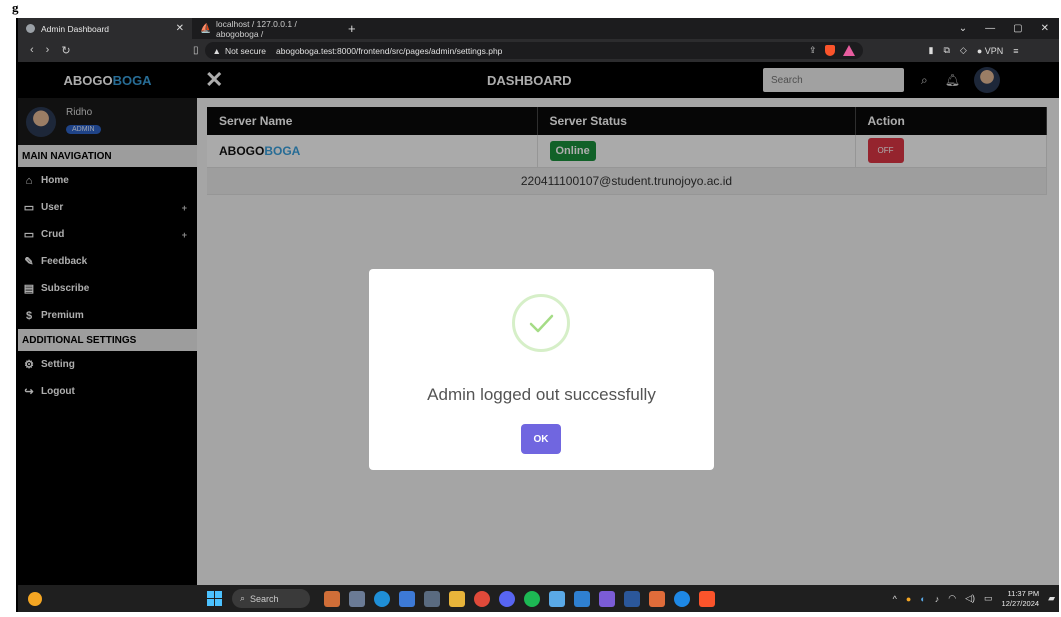 Image resolution: width=1061 pixels, height=617 pixels. What do you see at coordinates (214, 598) in the screenshot?
I see `windows-start-icon` at bounding box center [214, 598].